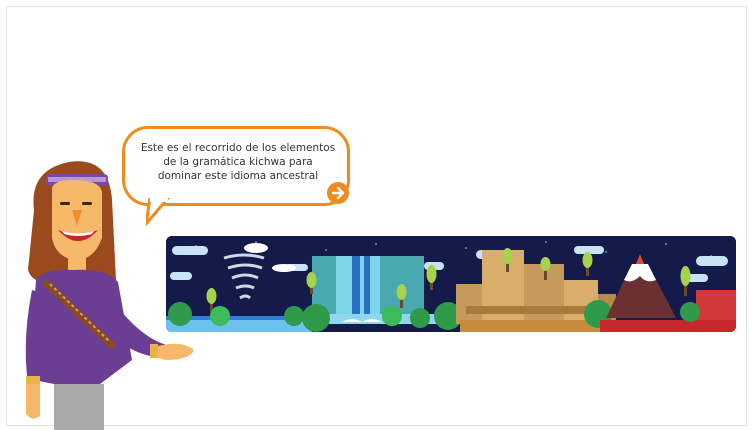 The image size is (755, 430). What do you see at coordinates (158, 212) in the screenshot?
I see `speech-bubble-tail` at bounding box center [158, 212].